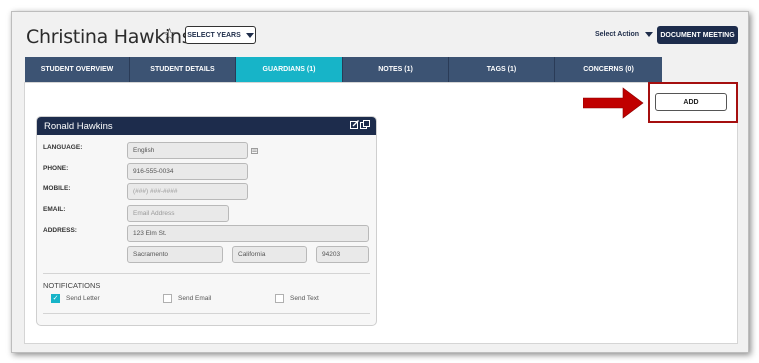  Describe the element at coordinates (178, 213) in the screenshot. I see `email-field: Email Address` at that location.